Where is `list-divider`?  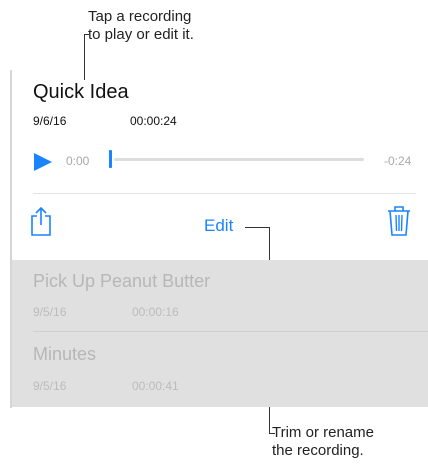 list-divider is located at coordinates (230, 331).